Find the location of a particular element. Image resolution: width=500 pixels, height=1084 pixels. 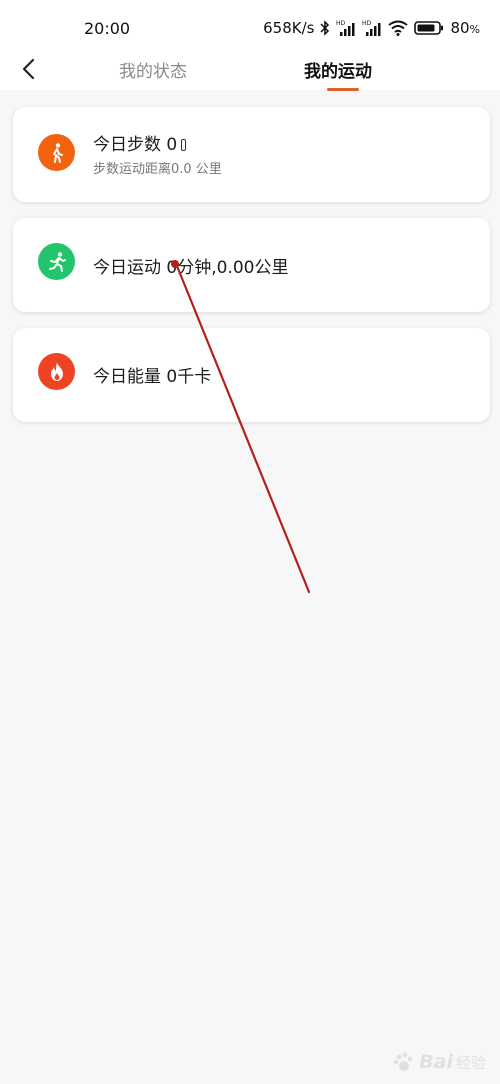

baidu-watermark: Bai 经验 is located at coordinates (439, 1062).